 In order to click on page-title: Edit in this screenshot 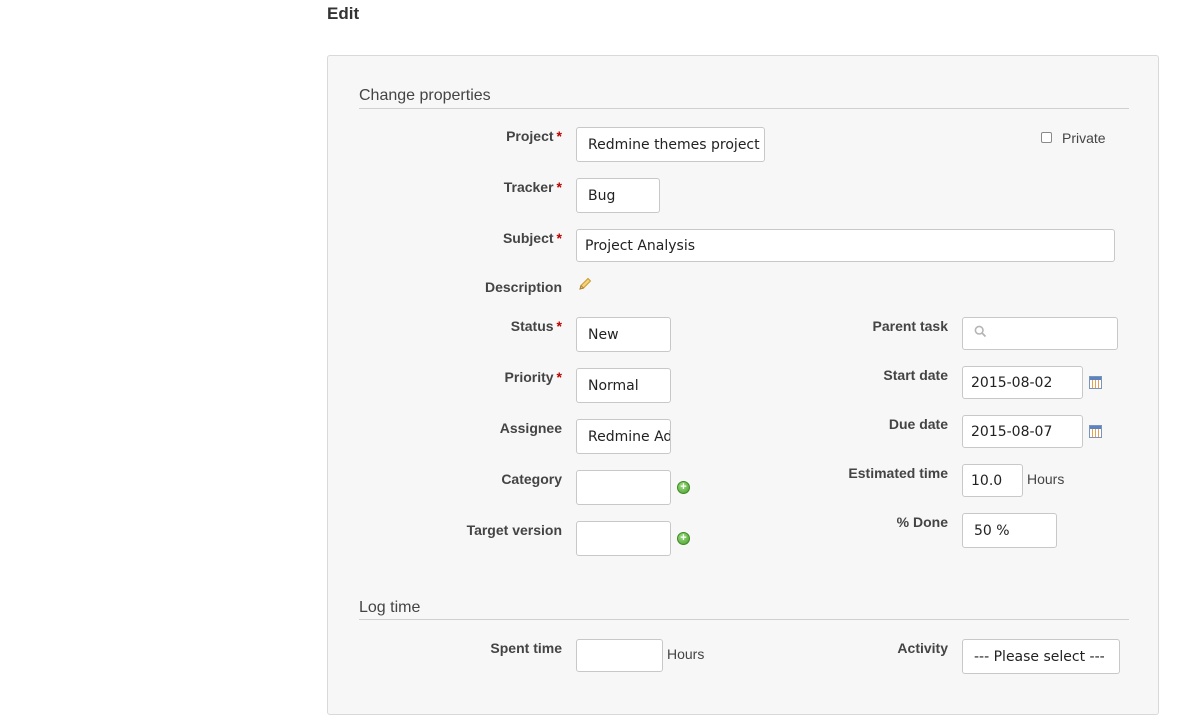, I will do `click(343, 13)`.